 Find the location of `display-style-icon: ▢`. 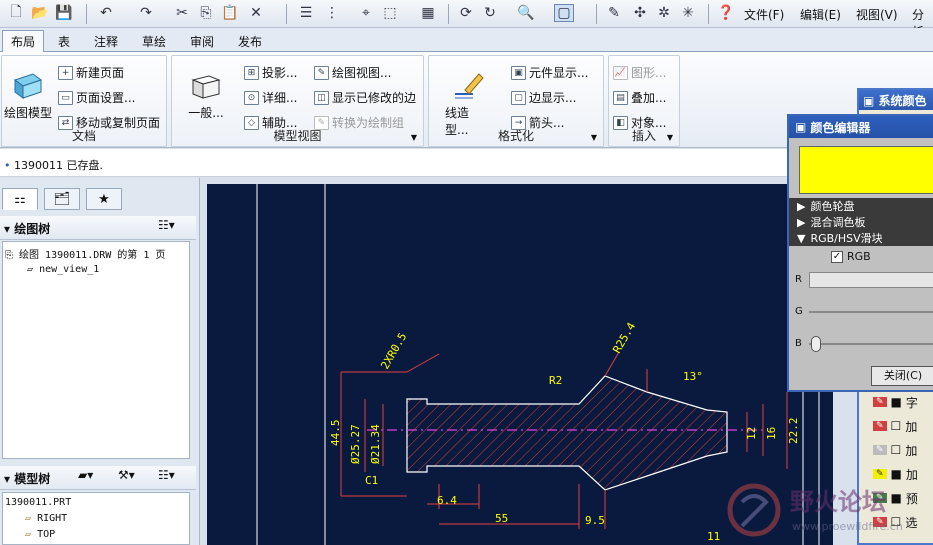

display-style-icon: ▢ is located at coordinates (564, 13).